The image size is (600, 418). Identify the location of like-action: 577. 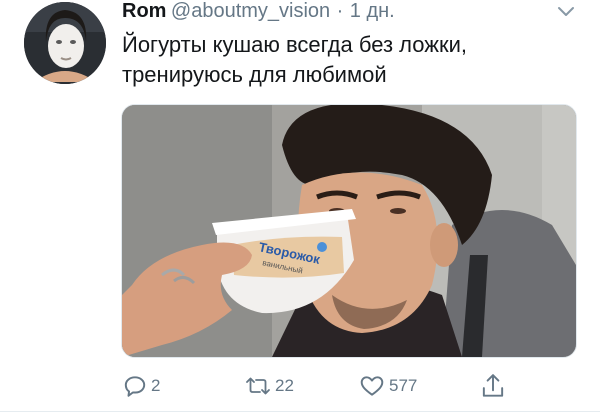
(387, 386).